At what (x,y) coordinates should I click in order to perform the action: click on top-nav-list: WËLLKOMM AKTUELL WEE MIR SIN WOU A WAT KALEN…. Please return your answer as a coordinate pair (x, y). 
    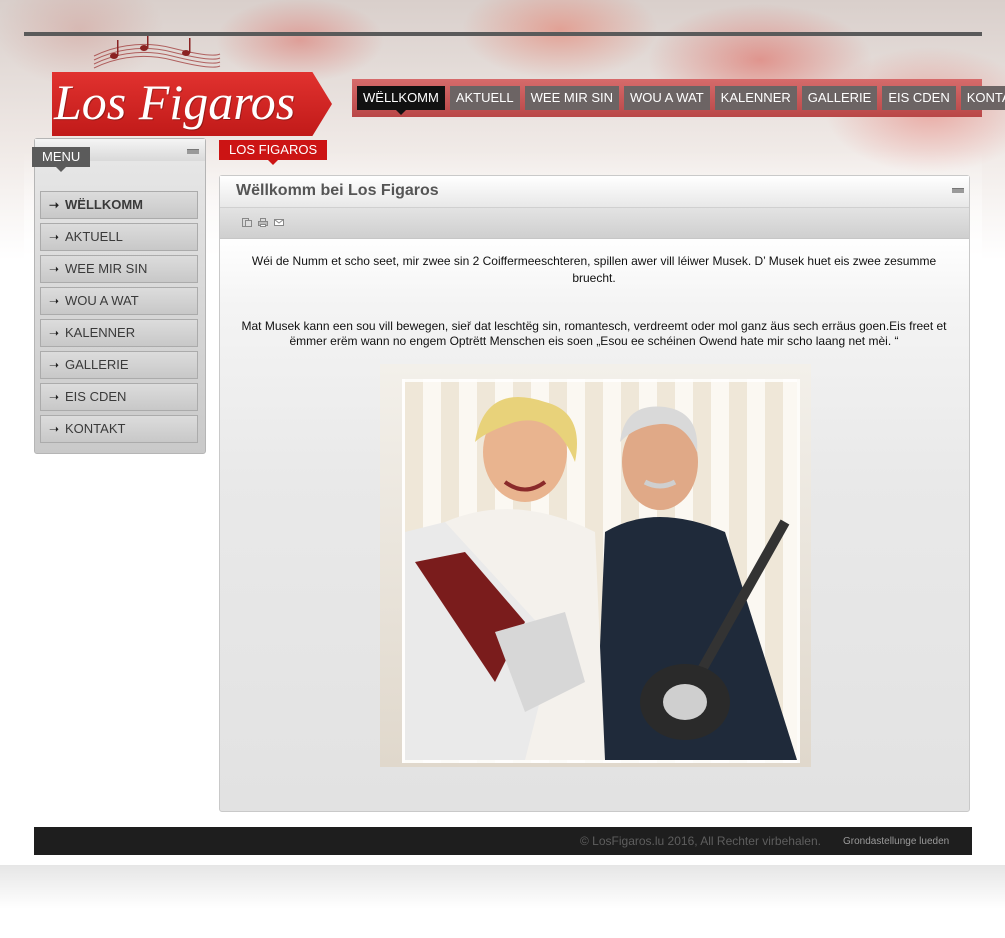
    Looking at the image, I should click on (681, 100).